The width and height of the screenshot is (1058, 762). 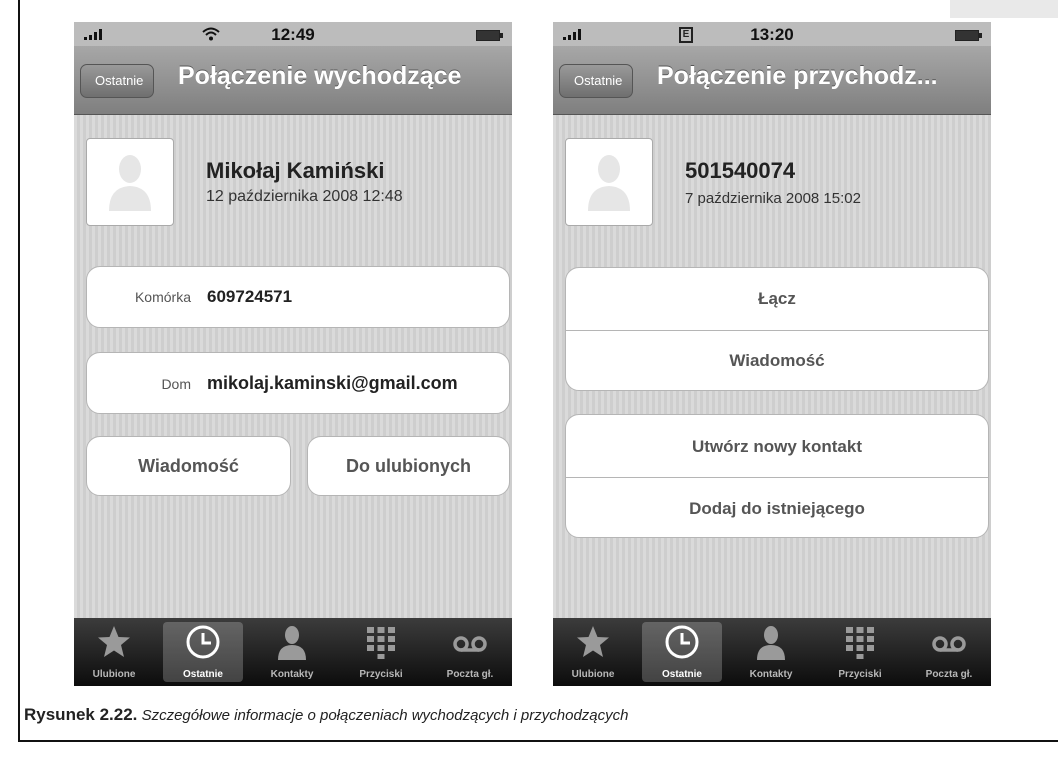 I want to click on add-to-existing-contact-button: Dodaj do istniejącego, so click(x=777, y=508).